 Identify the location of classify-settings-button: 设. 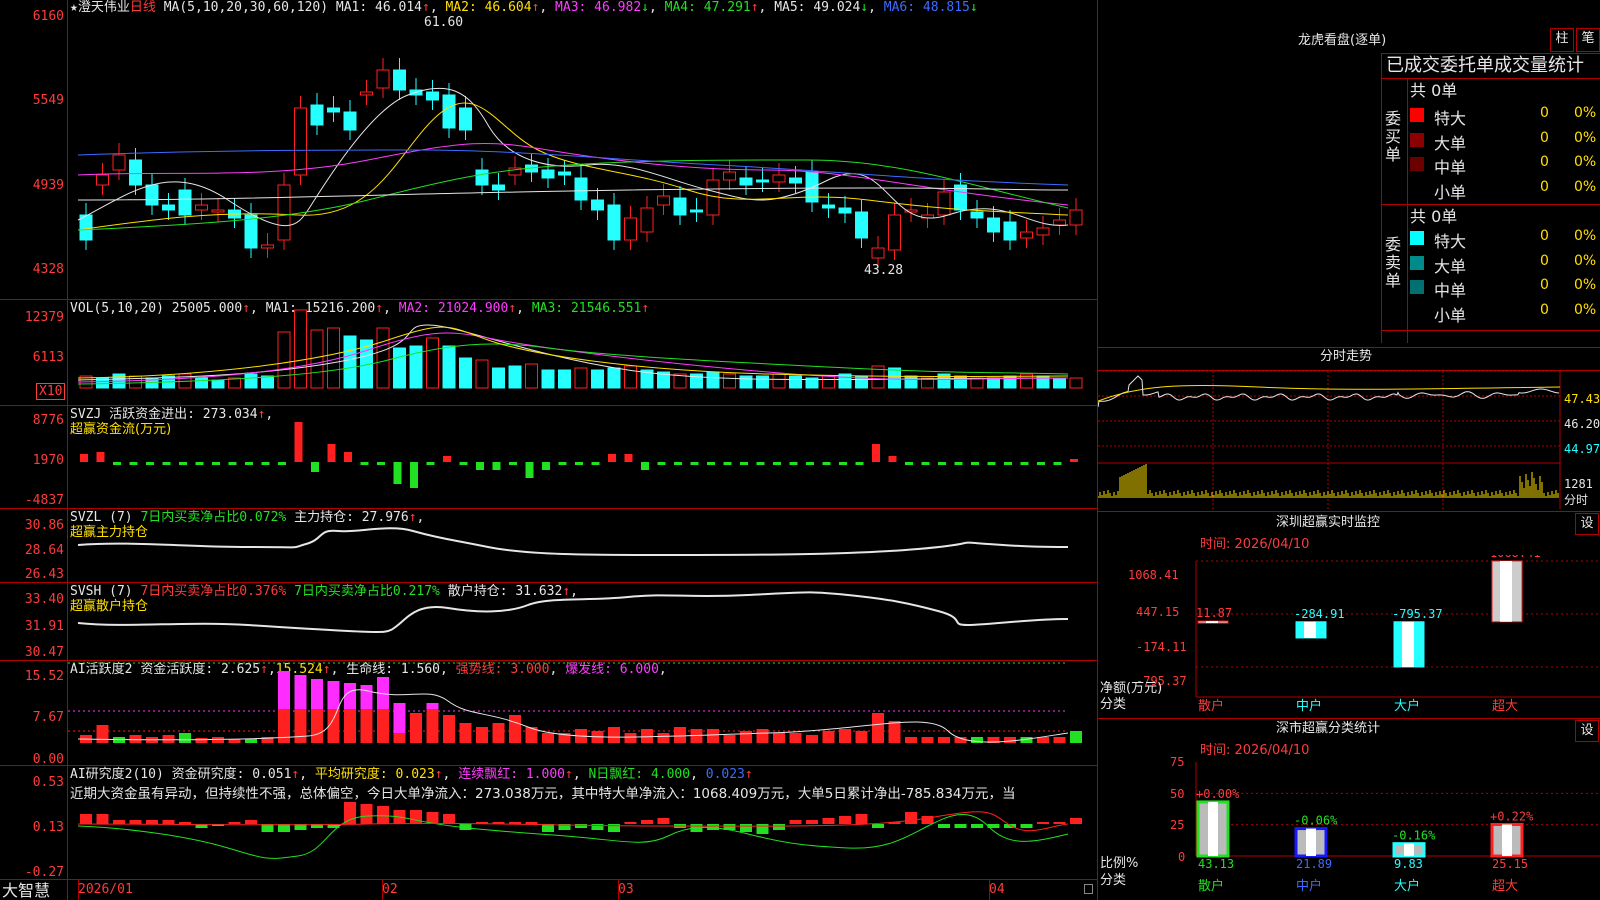
(1587, 731).